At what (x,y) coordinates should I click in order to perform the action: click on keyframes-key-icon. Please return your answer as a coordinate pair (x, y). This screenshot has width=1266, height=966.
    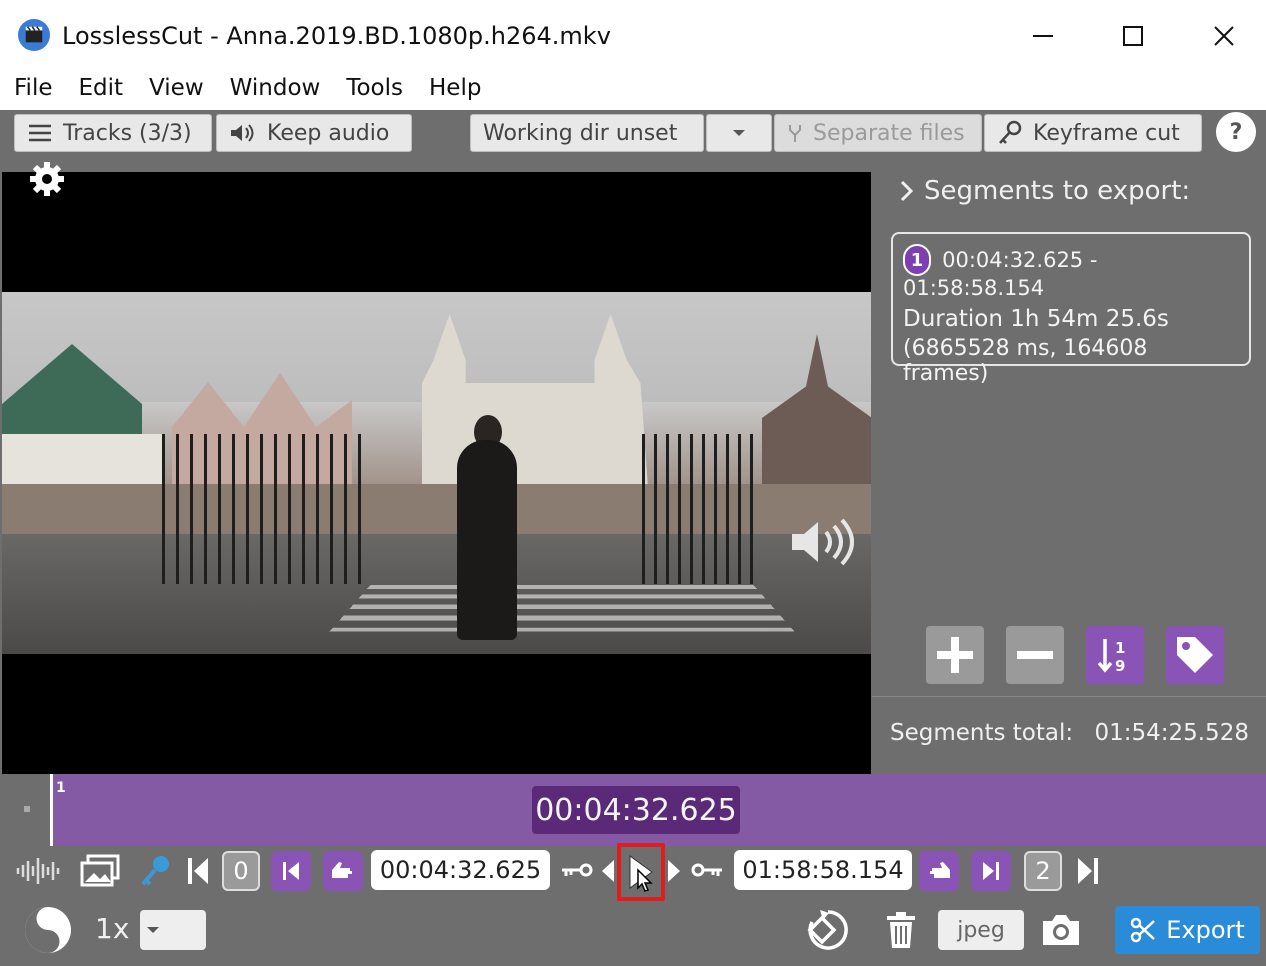
    Looking at the image, I should click on (156, 871).